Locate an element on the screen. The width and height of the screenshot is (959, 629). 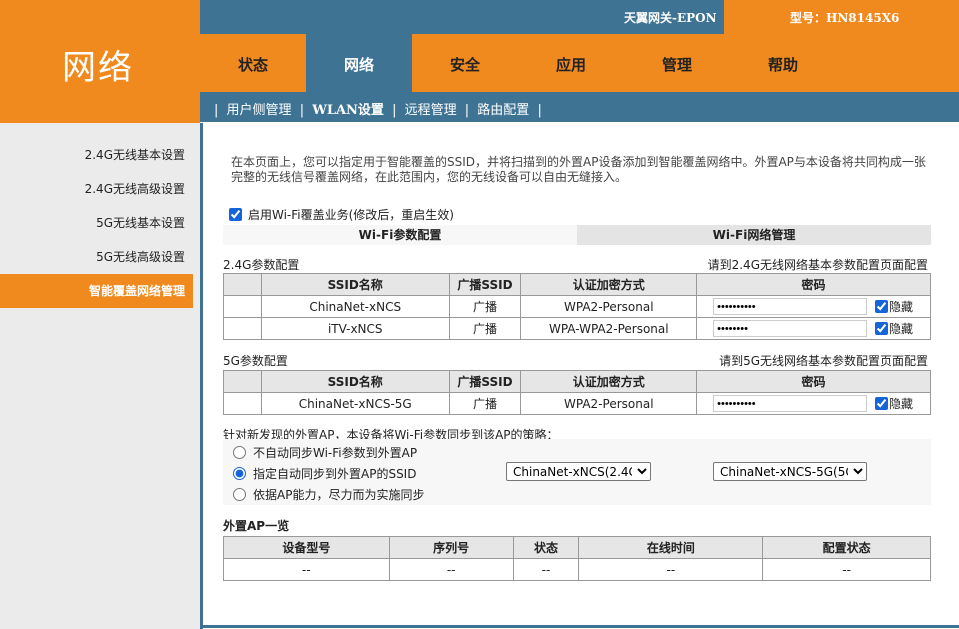
sidebar-item-24g-basic: 2.4G无线基本设置 is located at coordinates (96, 155).